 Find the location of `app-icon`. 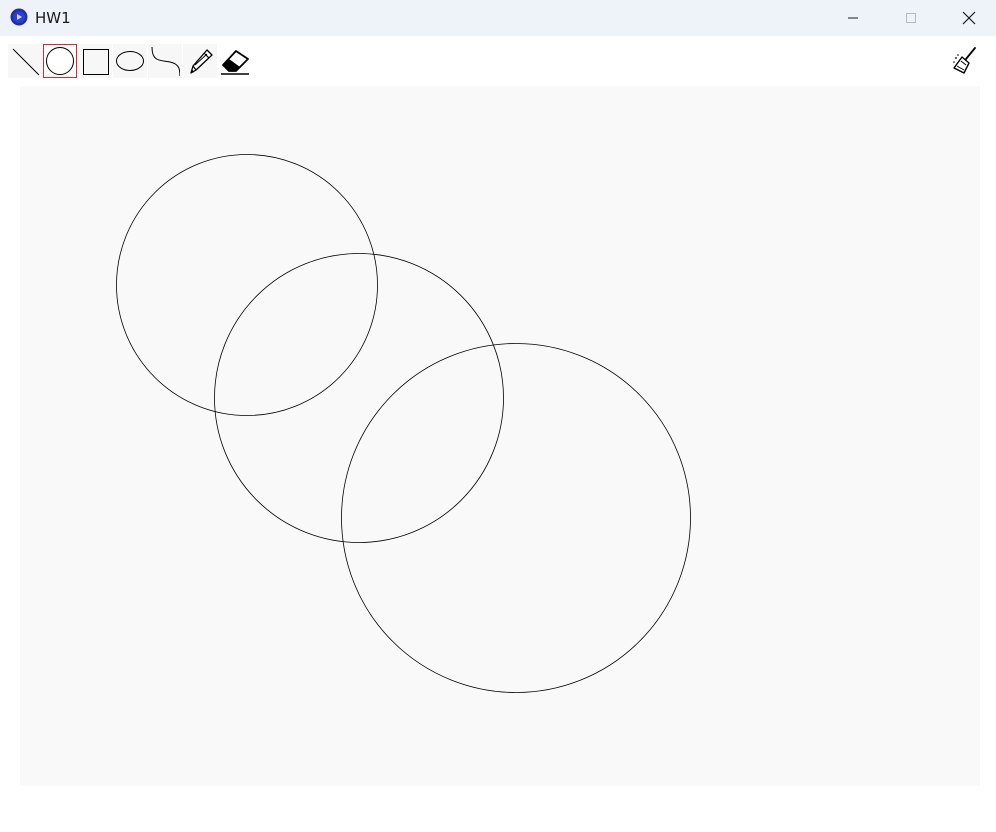

app-icon is located at coordinates (19, 17).